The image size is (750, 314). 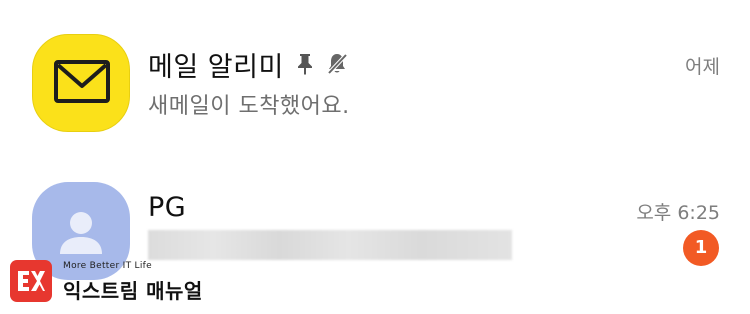 What do you see at coordinates (133, 291) in the screenshot?
I see `watermark-title: 익스트림 매뉴얼` at bounding box center [133, 291].